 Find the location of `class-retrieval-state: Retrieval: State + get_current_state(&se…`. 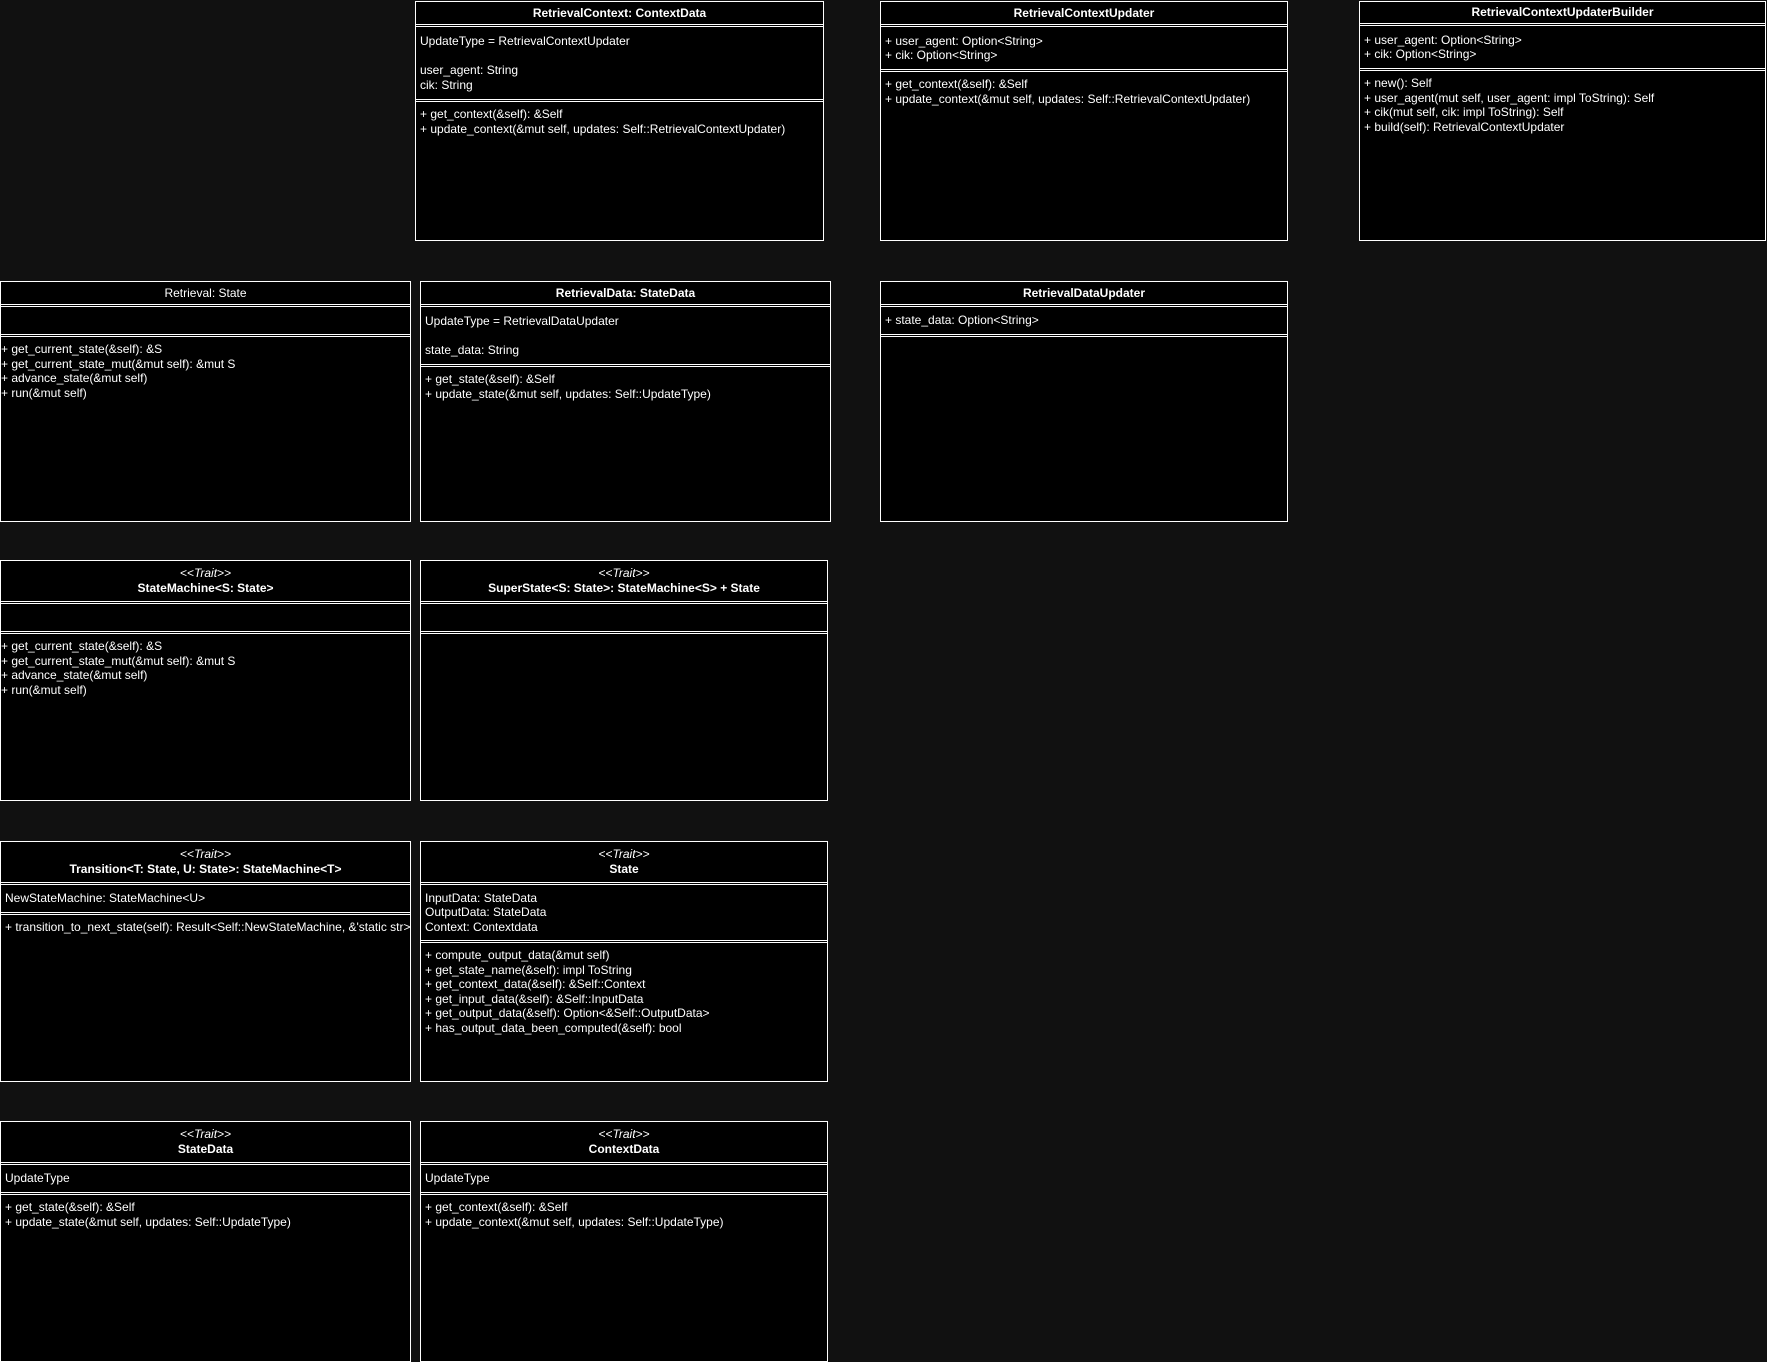

class-retrieval-state: Retrieval: State + get_current_state(&se… is located at coordinates (205, 401).